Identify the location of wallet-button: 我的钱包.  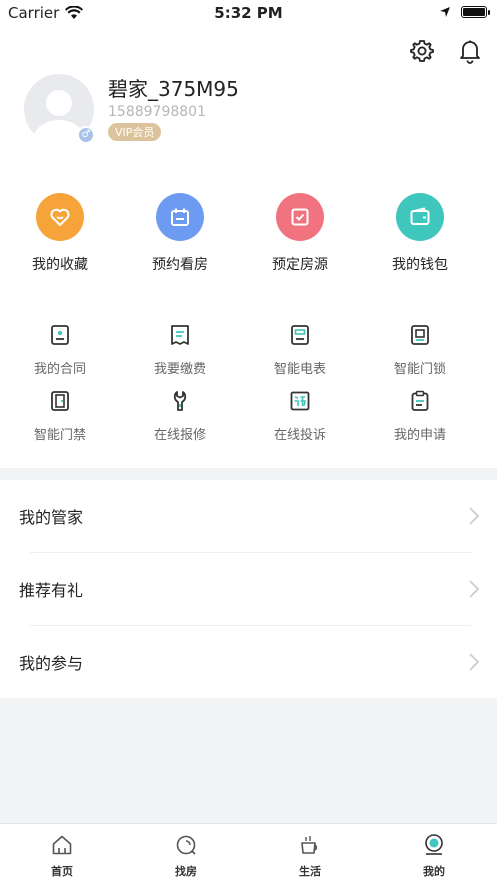
(420, 233).